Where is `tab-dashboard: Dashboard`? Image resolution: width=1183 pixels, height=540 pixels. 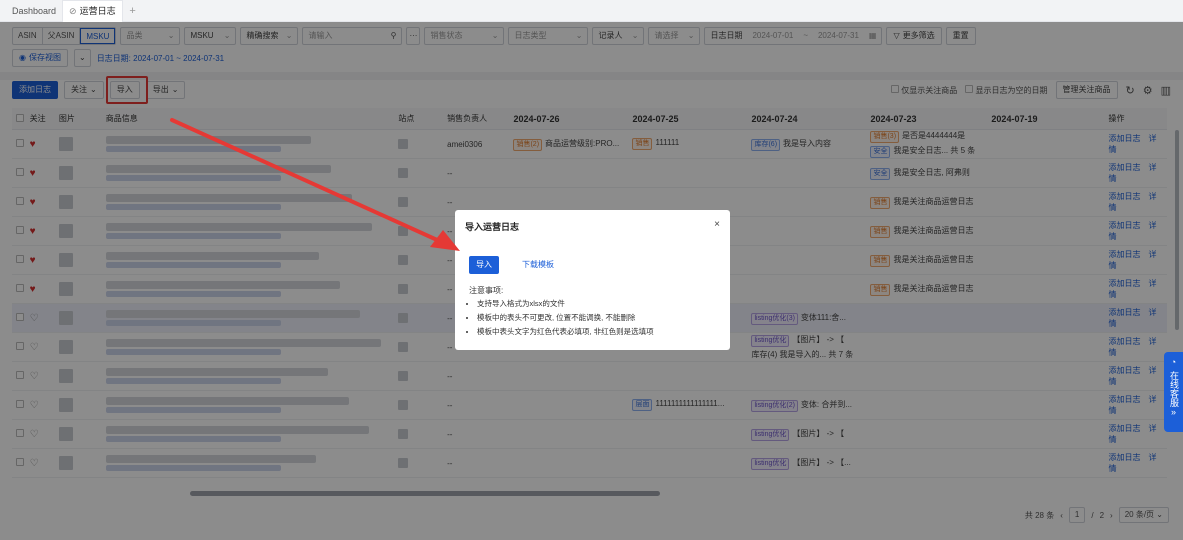
tab-dashboard: Dashboard is located at coordinates (34, 11).